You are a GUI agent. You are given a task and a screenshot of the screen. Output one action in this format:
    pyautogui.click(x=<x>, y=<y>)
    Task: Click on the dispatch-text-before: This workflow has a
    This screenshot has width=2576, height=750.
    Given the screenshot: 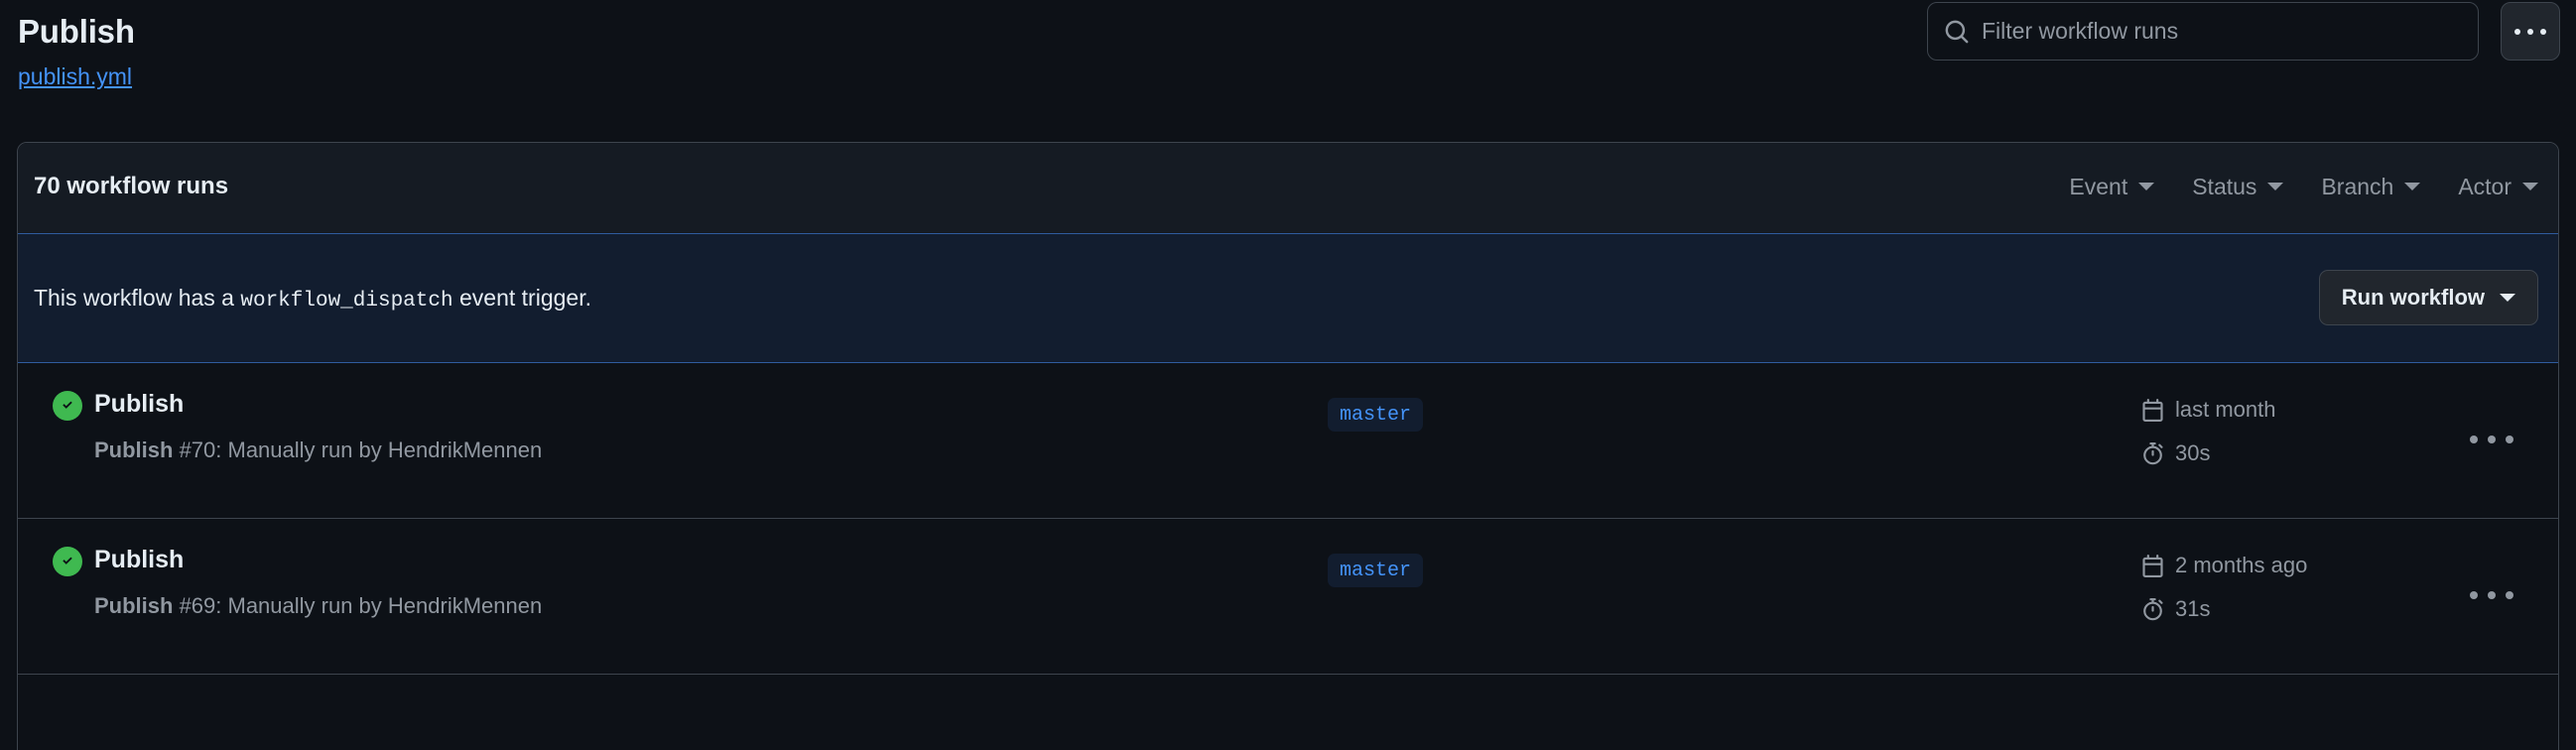 What is the action you would take?
    pyautogui.click(x=138, y=298)
    